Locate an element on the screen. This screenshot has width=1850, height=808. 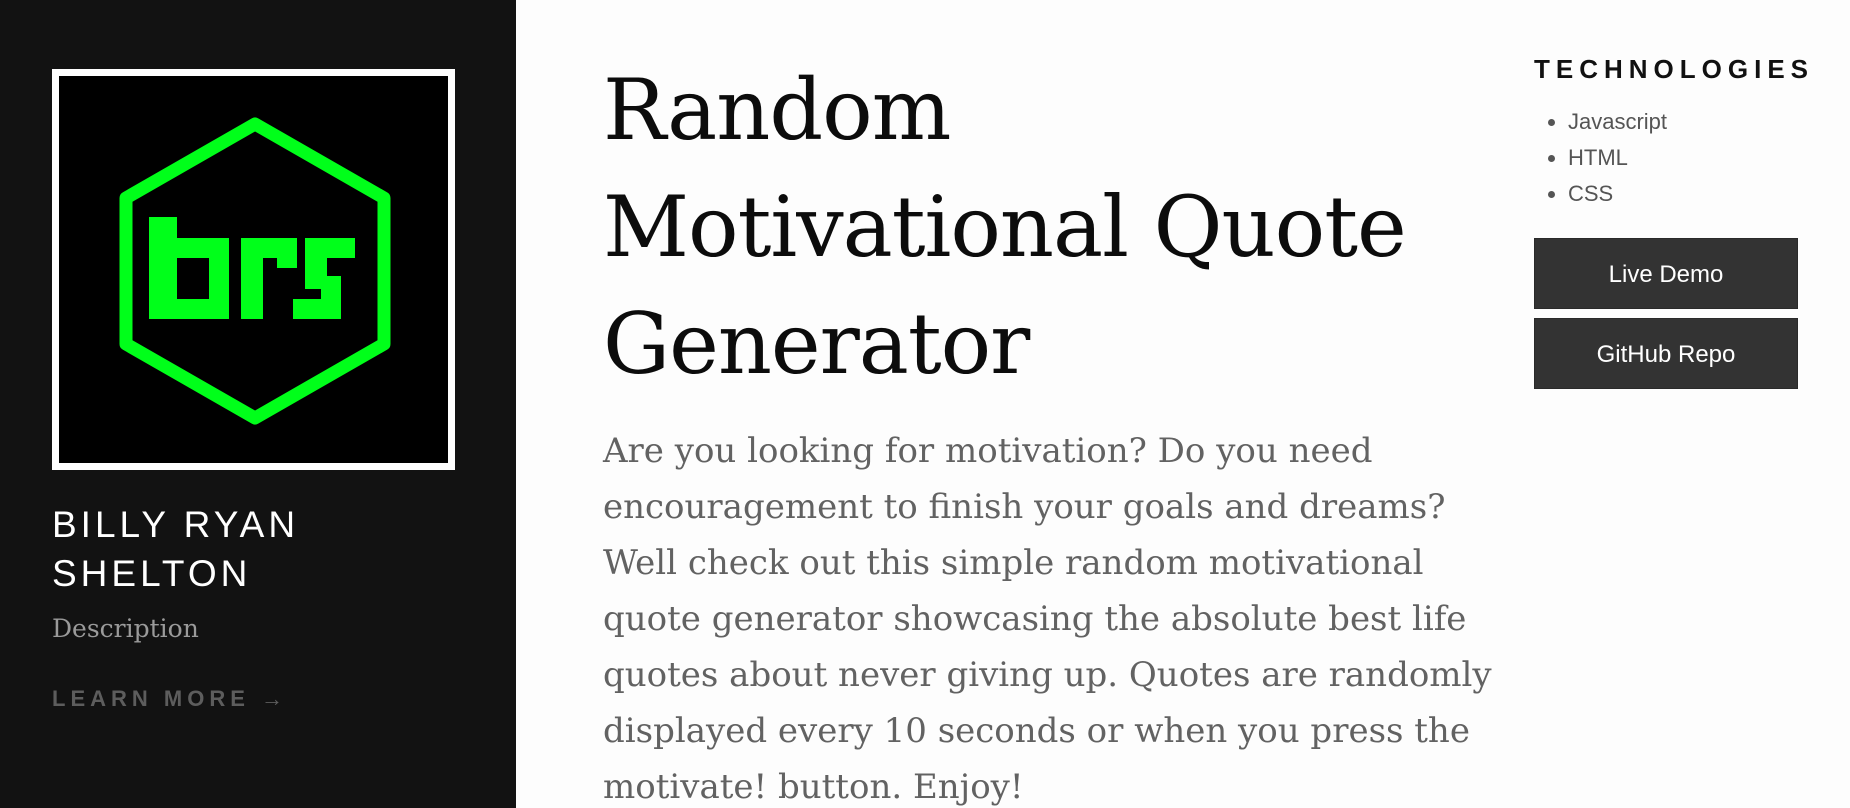
author-description: Description is located at coordinates (125, 628).